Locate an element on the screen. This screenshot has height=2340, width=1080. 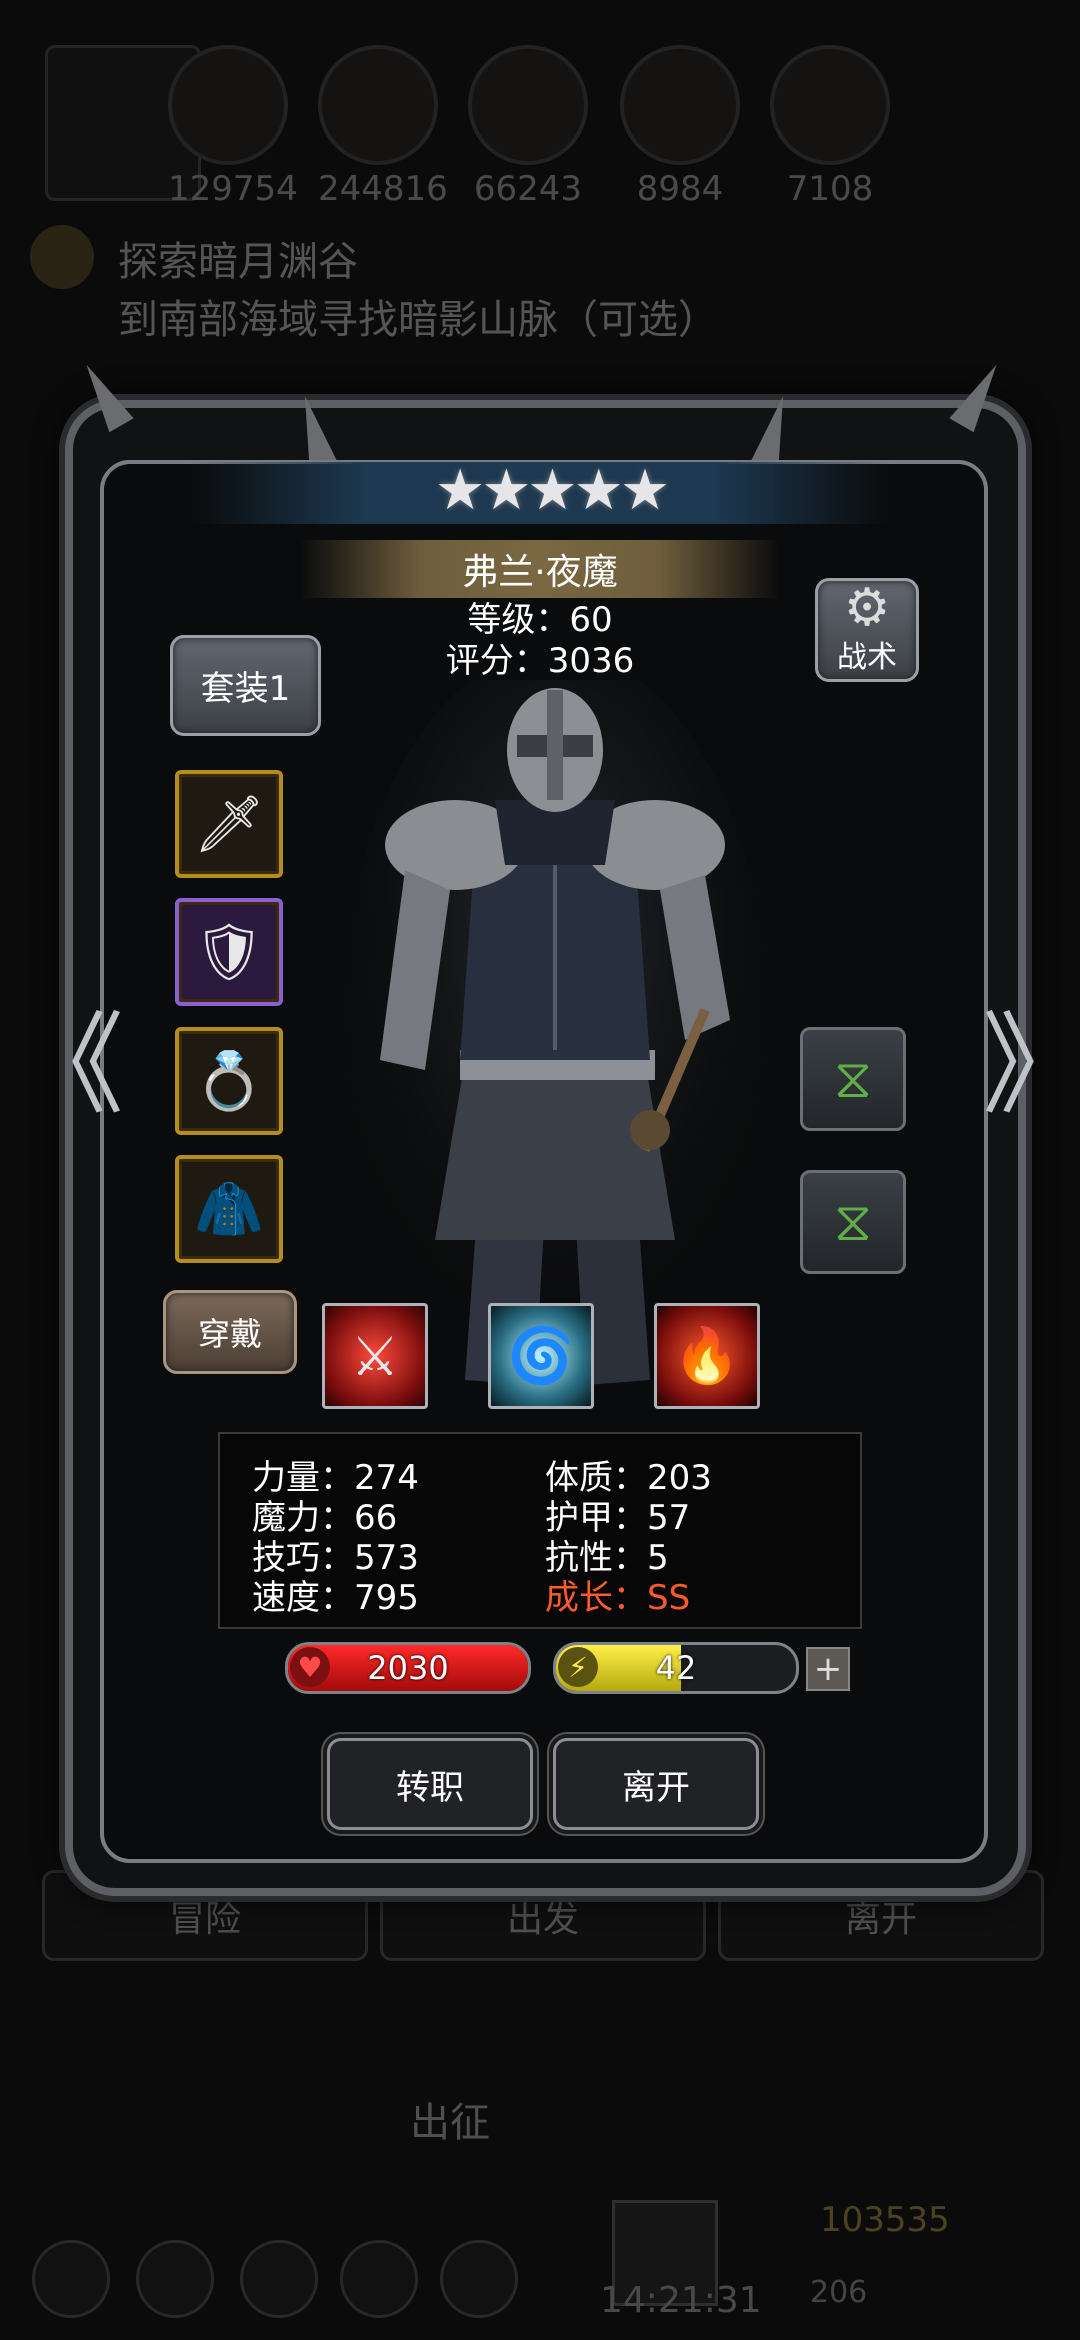
skill-slot-2: 🌀 is located at coordinates (541, 1356).